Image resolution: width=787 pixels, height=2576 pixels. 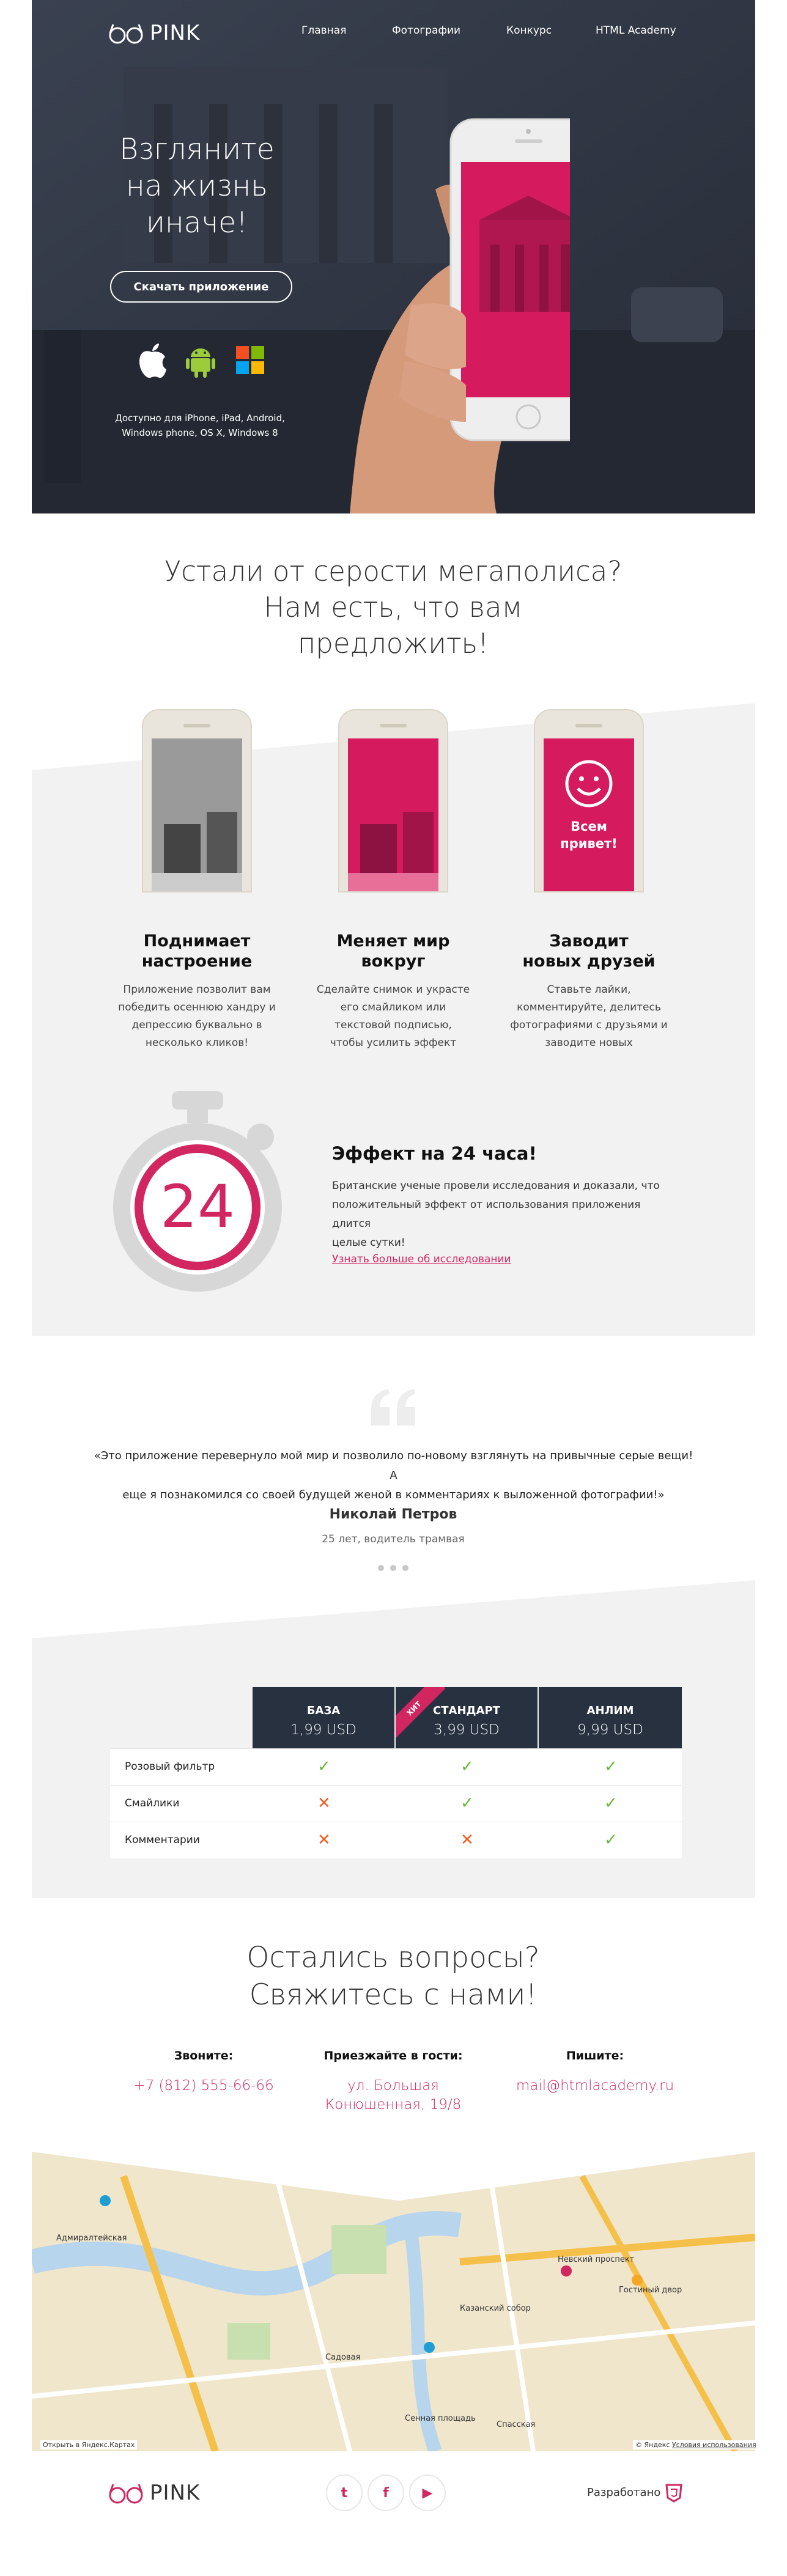 I want to click on contact-address-title: Приезжайте в гости:, so click(x=393, y=2056).